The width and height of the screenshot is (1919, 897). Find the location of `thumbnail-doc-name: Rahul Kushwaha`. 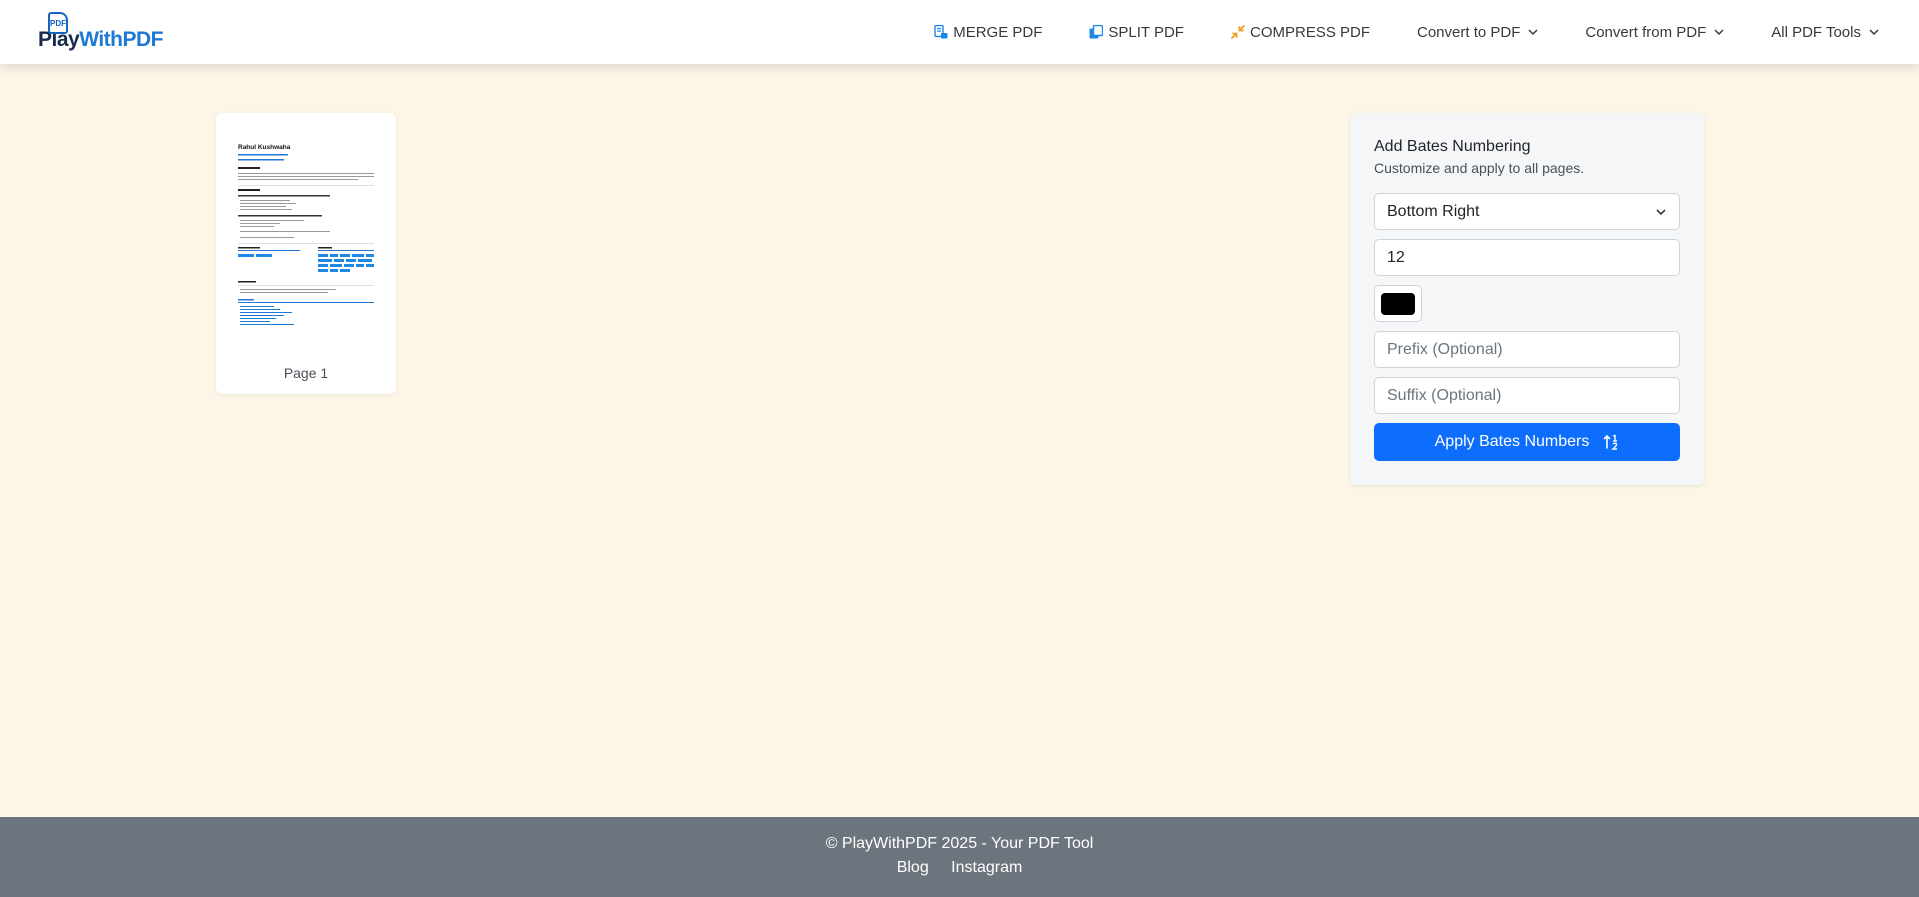

thumbnail-doc-name: Rahul Kushwaha is located at coordinates (264, 147).